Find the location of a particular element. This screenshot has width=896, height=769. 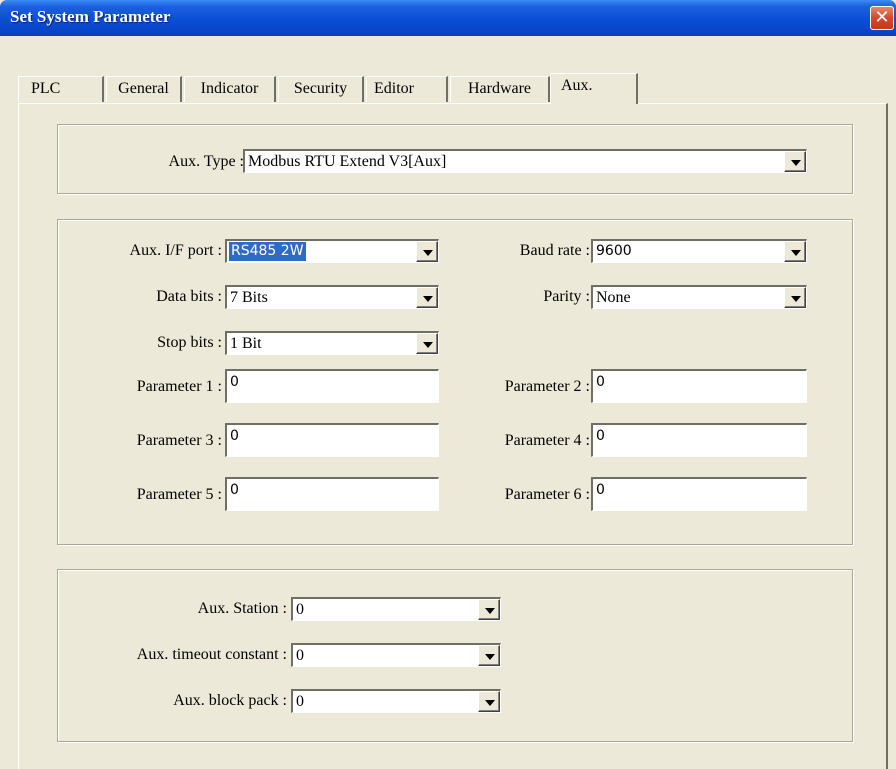

parameter-2-value: 0 is located at coordinates (600, 382).